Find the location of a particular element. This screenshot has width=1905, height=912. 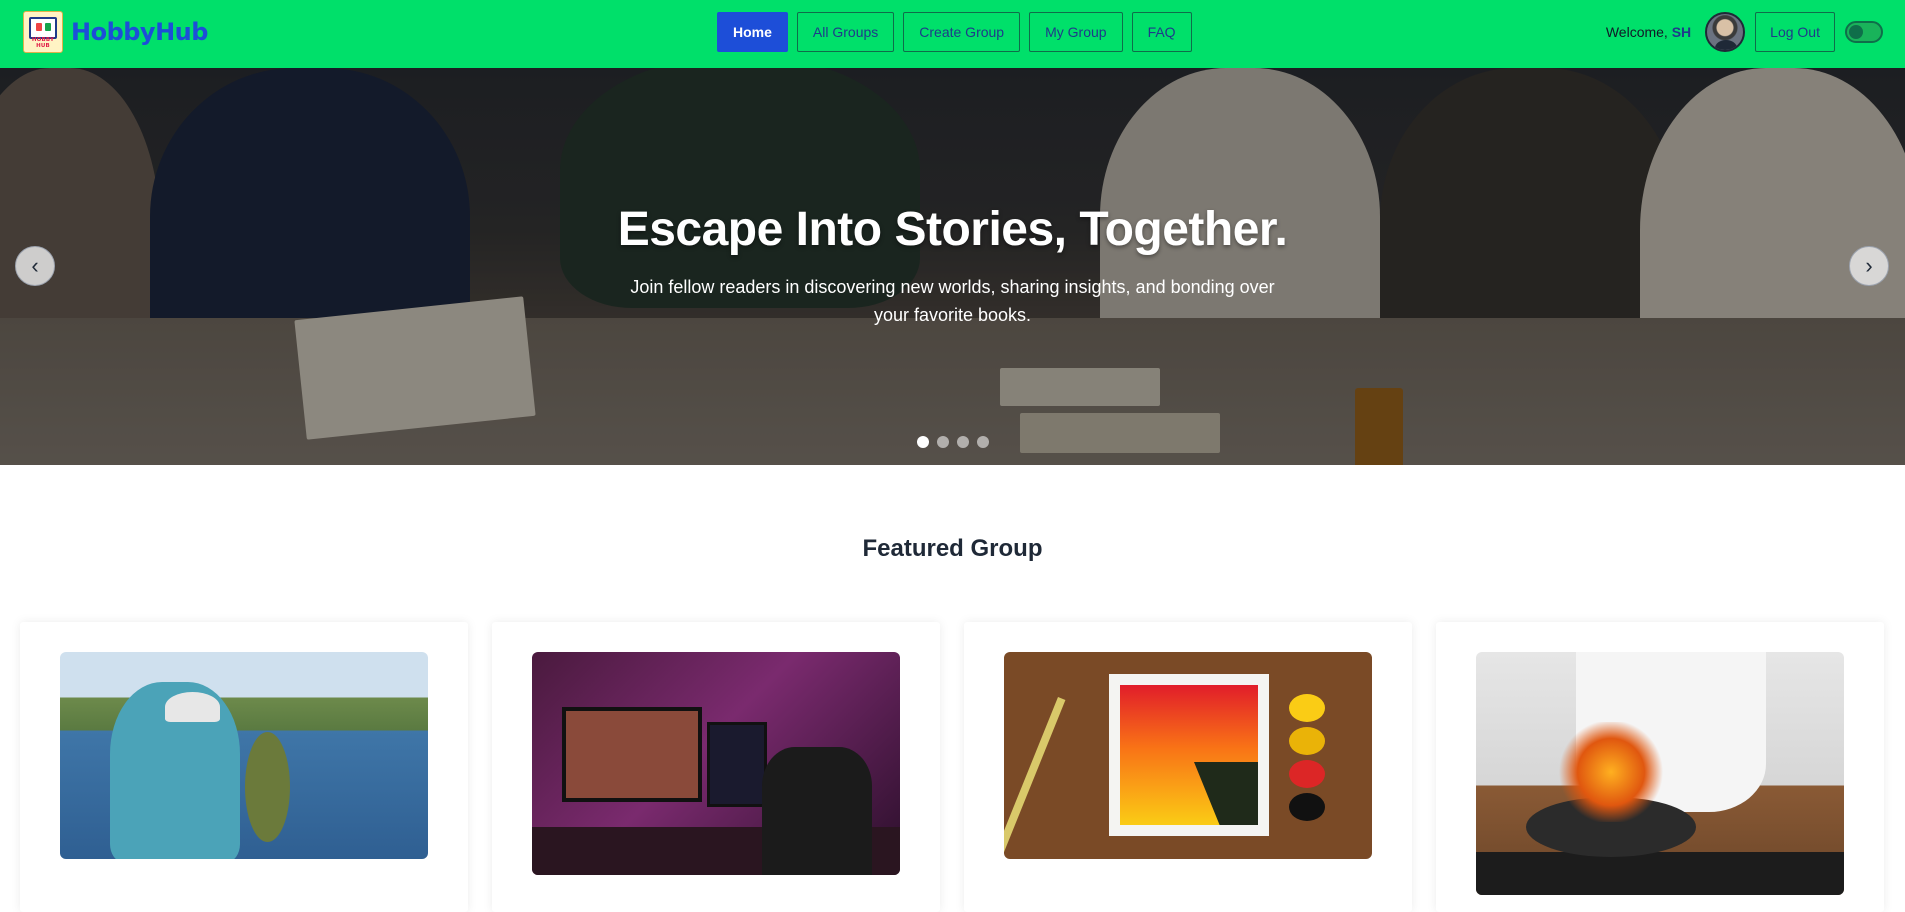

hobbyhub-logo-icon: HOBBY HUB is located at coordinates (43, 32).